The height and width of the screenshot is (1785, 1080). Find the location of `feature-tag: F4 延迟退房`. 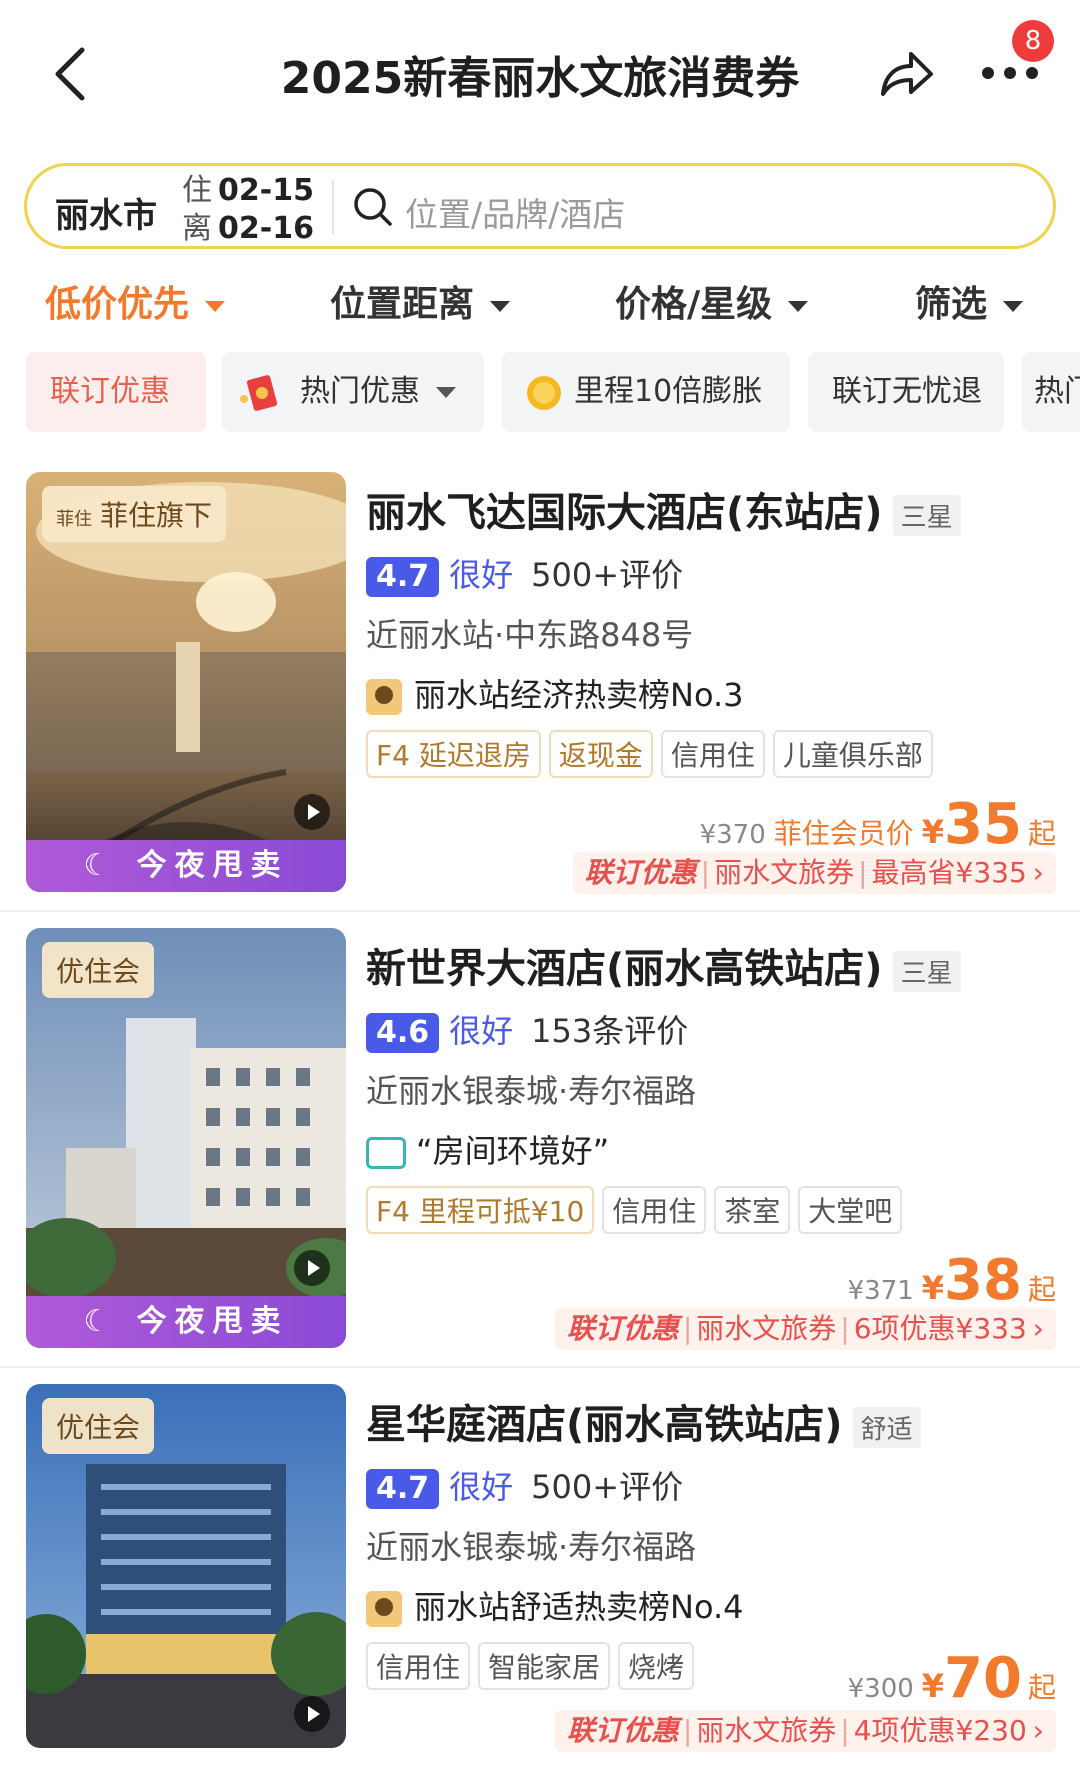

feature-tag: F4 延迟退房 is located at coordinates (453, 754).